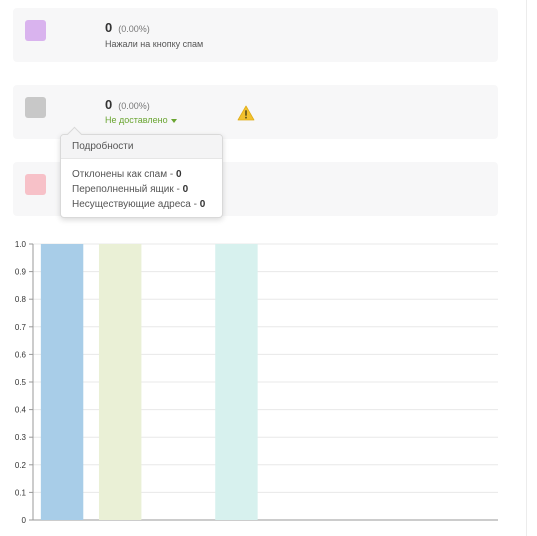 Image resolution: width=537 pixels, height=536 pixels. Describe the element at coordinates (124, 174) in the screenshot. I see `popover-row-label: Отклонены как спам -` at that location.